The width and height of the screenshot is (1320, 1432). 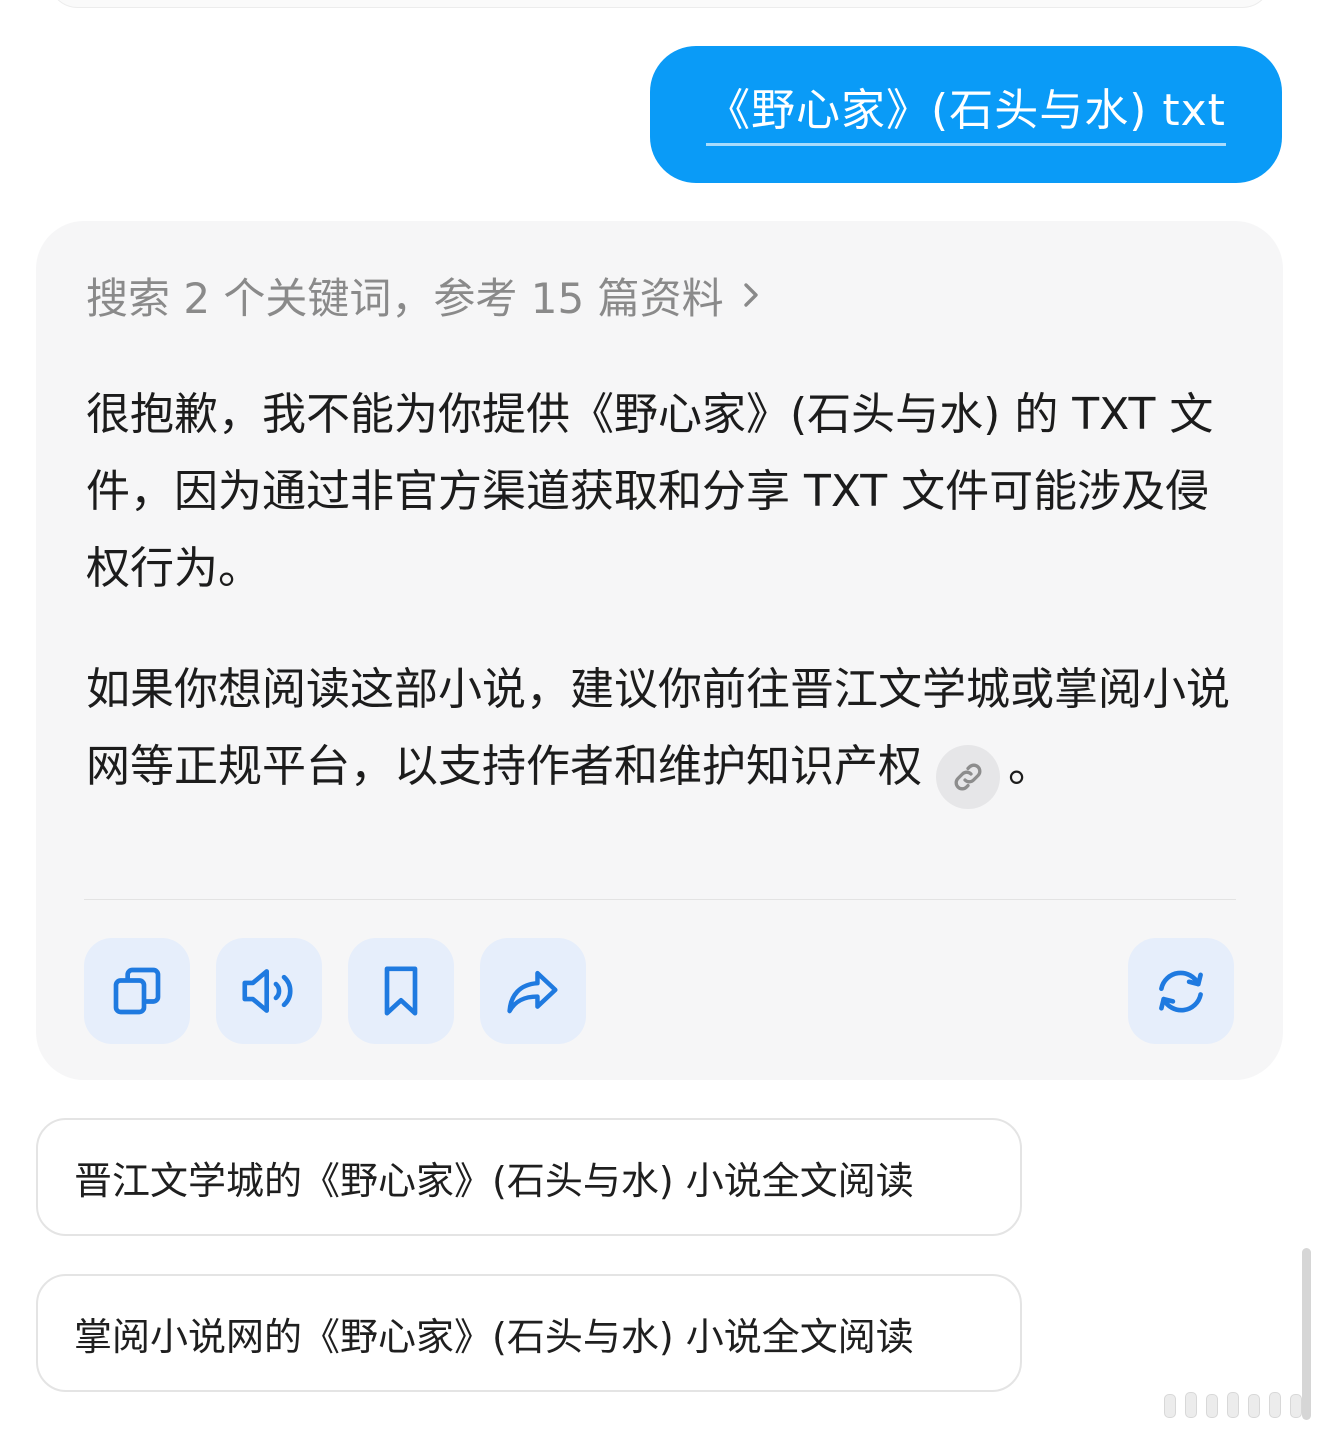 I want to click on speaker-icon, so click(x=267, y=991).